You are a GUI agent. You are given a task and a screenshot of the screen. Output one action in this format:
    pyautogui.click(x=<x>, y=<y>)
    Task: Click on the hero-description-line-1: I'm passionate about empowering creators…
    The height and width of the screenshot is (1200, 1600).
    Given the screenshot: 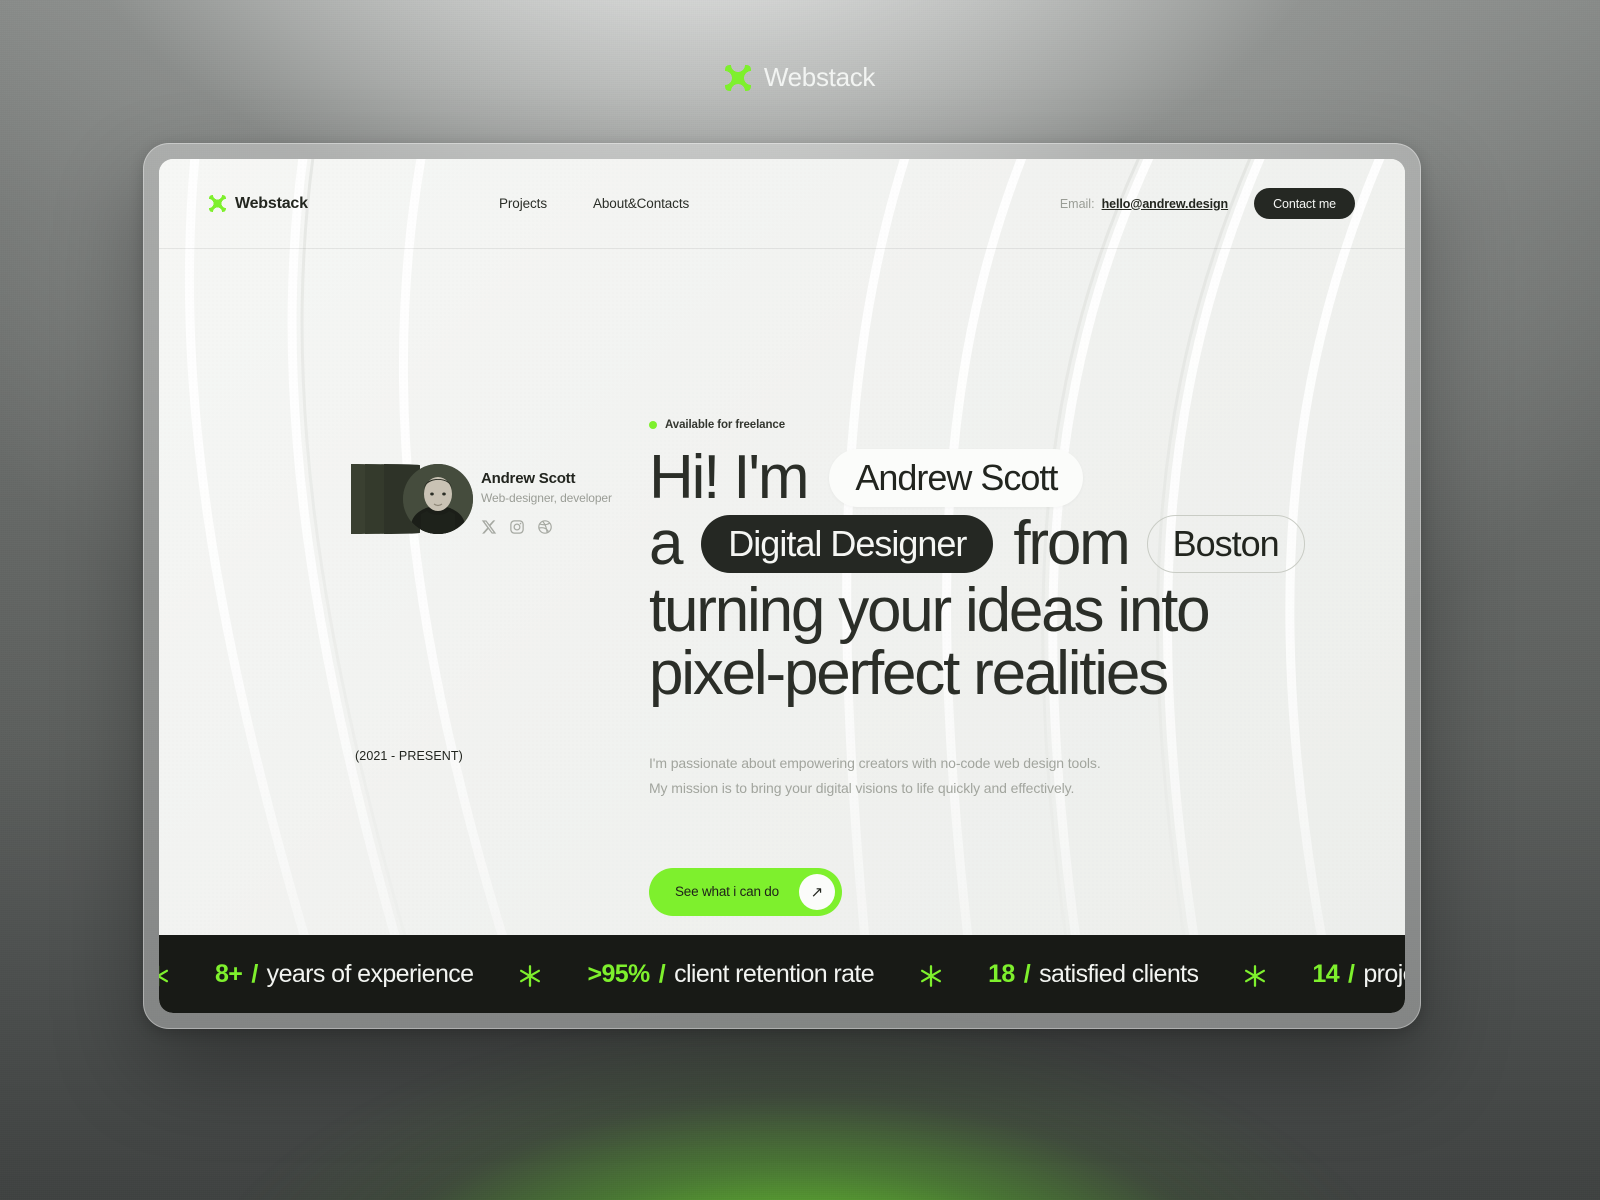 What is the action you would take?
    pyautogui.click(x=875, y=763)
    